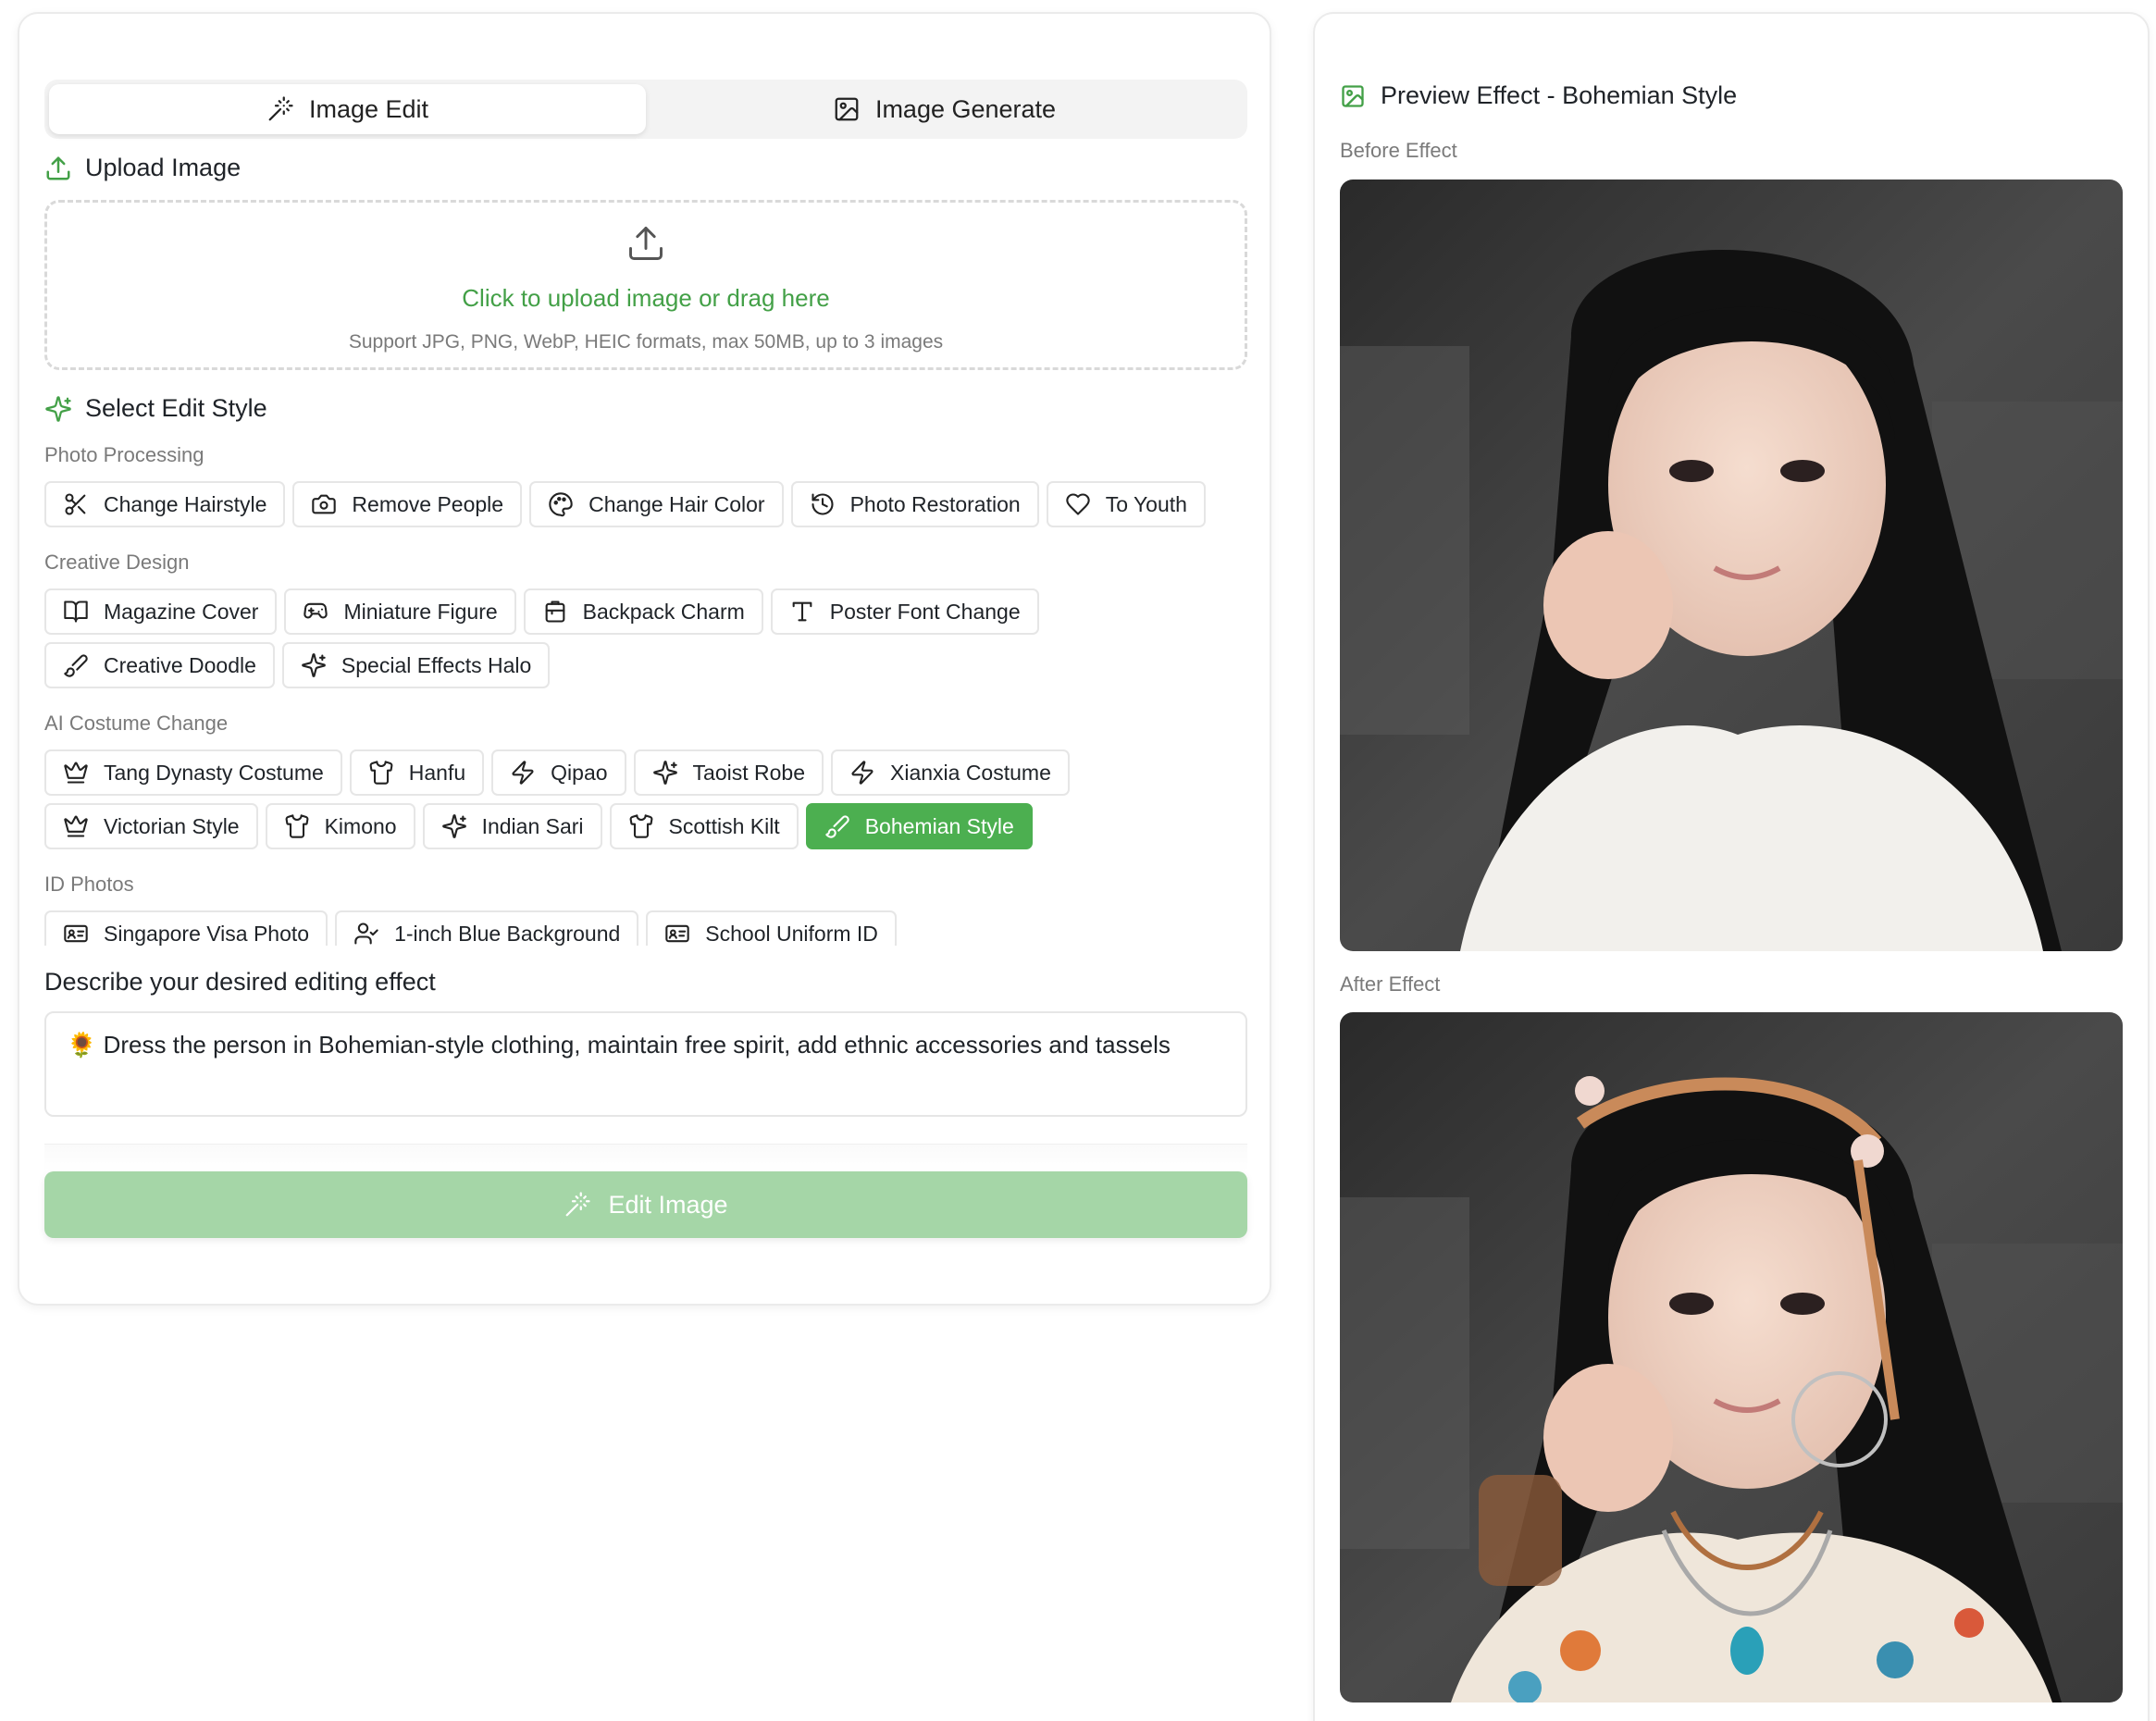 The width and height of the screenshot is (2156, 1721). Describe the element at coordinates (240, 982) in the screenshot. I see `description-label: Describe your desired editing effect` at that location.